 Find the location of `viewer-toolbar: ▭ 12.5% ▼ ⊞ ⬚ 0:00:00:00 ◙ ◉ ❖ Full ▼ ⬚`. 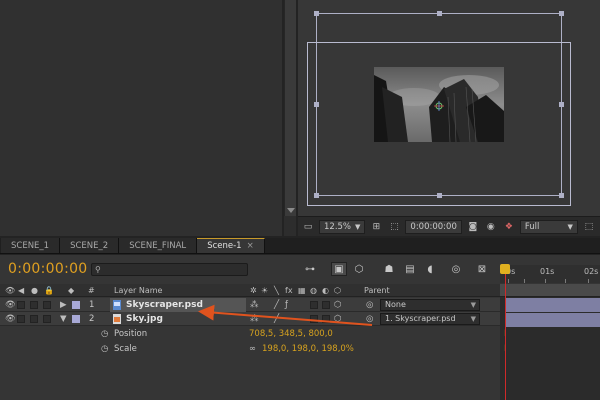

viewer-toolbar: ▭ 12.5% ▼ ⊞ ⬚ 0:00:00:00 ◙ ◉ ❖ Full ▼ ⬚ is located at coordinates (449, 226).